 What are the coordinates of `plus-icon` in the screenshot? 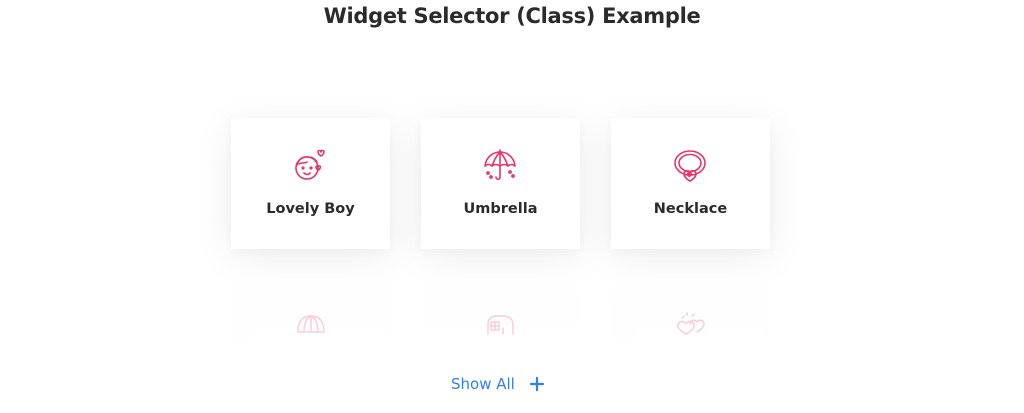 It's located at (537, 384).